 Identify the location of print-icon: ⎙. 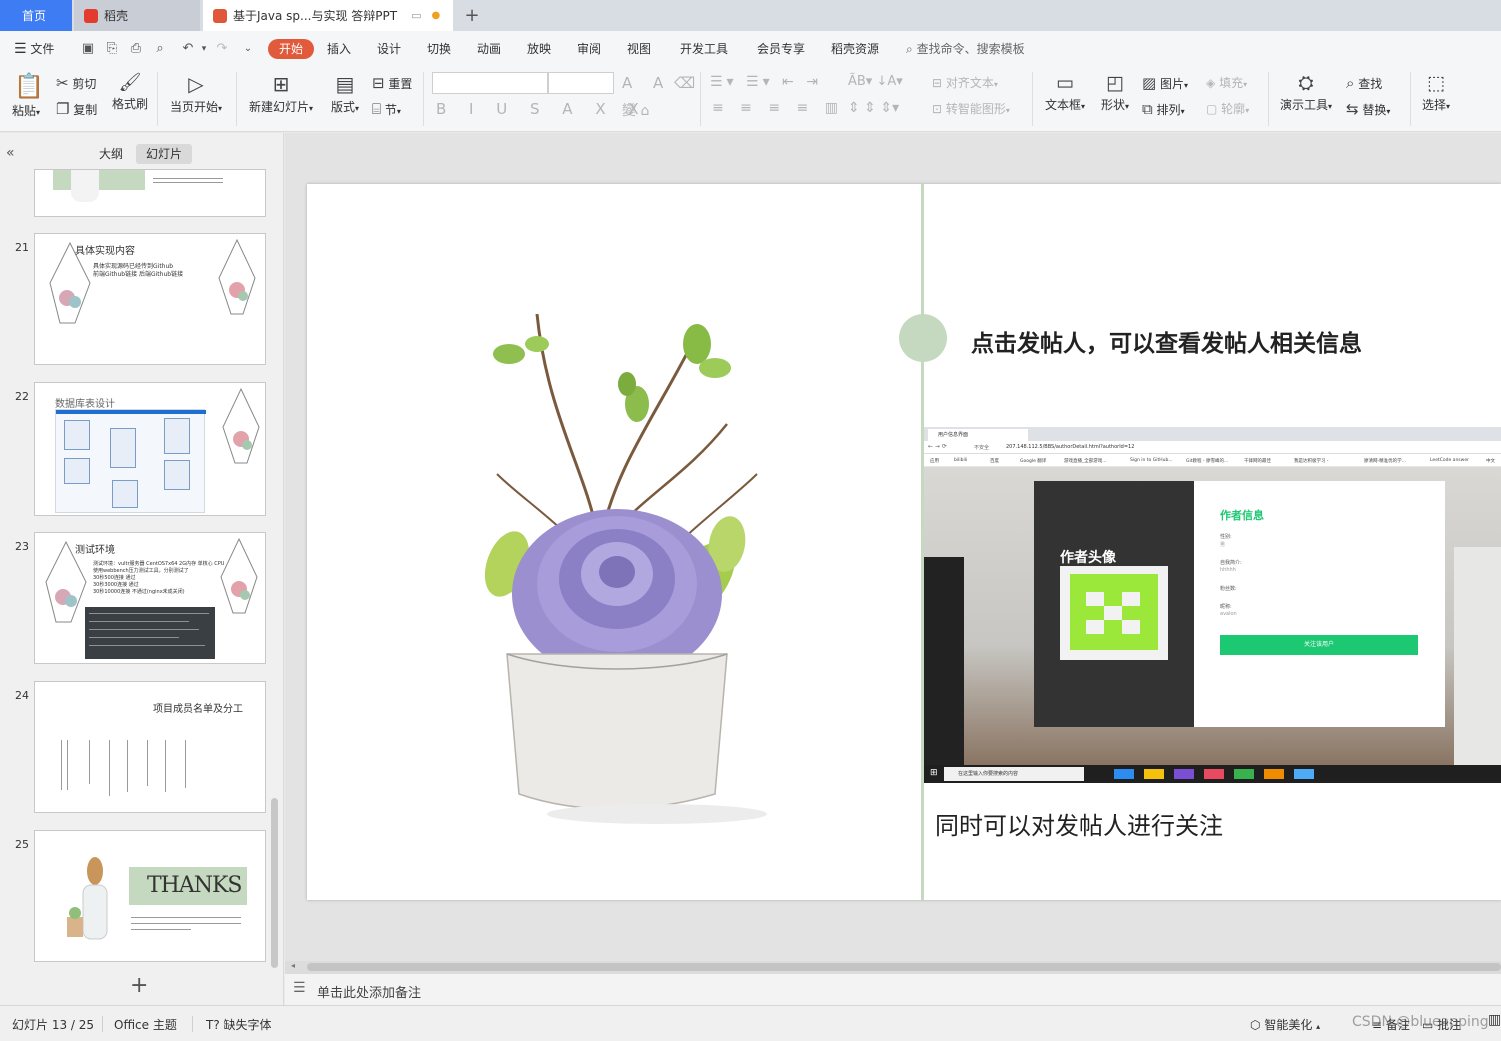
(136, 49).